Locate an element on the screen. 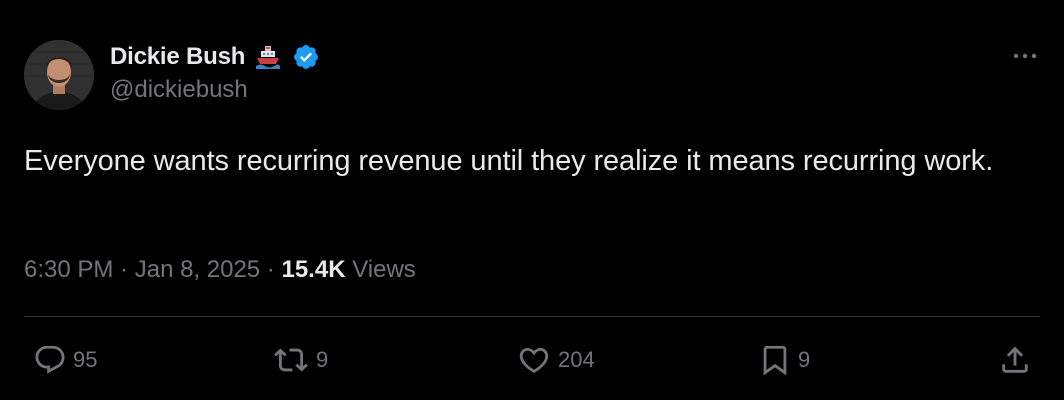 The image size is (1064, 400). avatar is located at coordinates (59, 75).